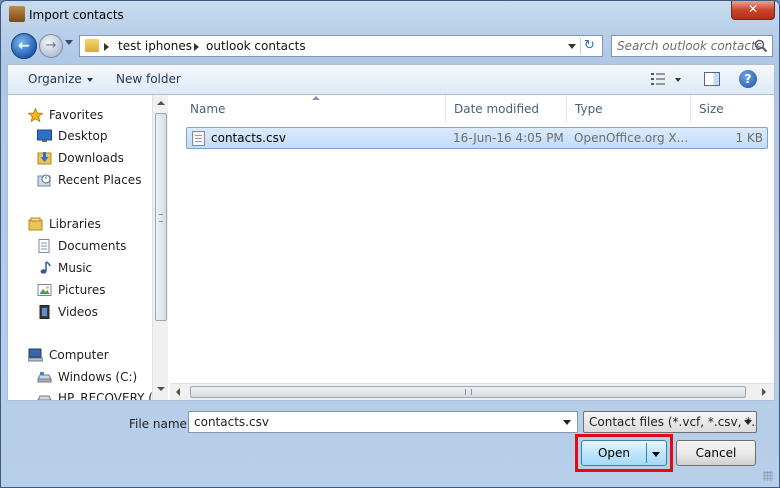  What do you see at coordinates (160, 424) in the screenshot?
I see `file-name-label: File name:` at bounding box center [160, 424].